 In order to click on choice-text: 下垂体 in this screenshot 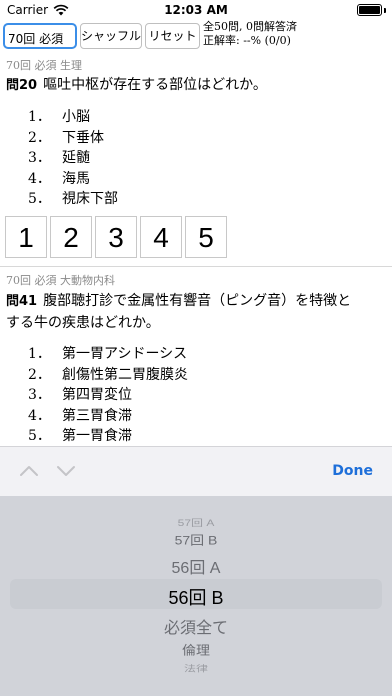, I will do `click(83, 137)`.